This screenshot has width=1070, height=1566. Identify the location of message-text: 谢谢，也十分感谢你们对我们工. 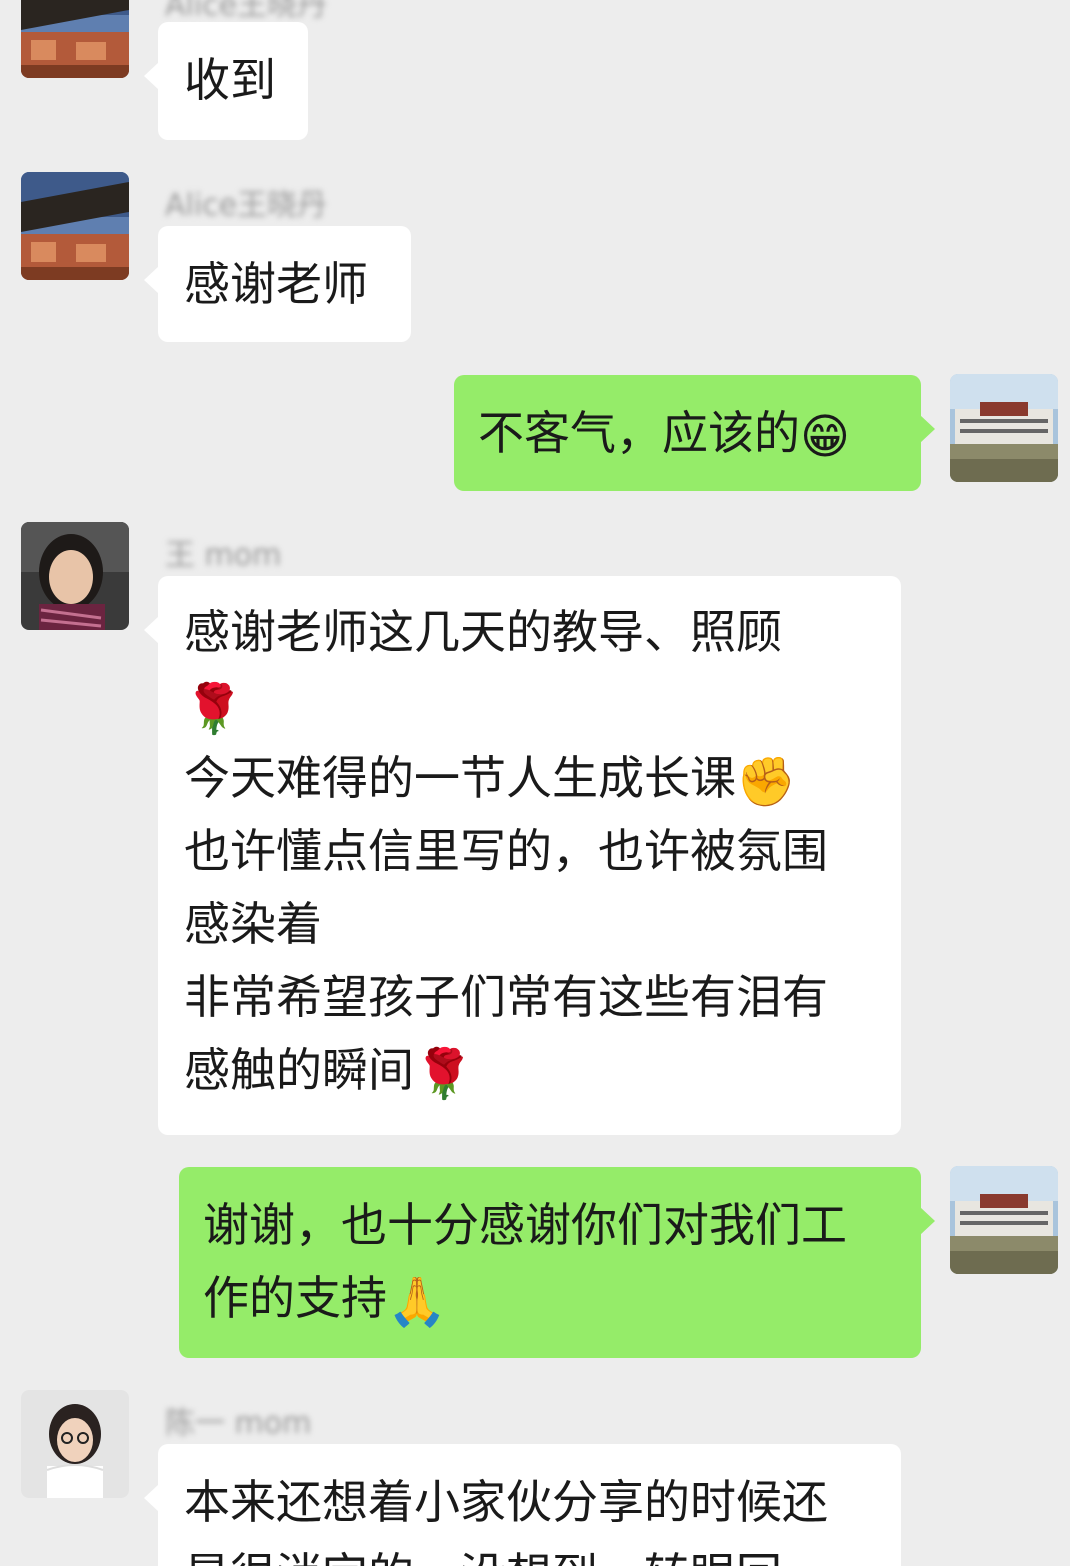
(525, 1225).